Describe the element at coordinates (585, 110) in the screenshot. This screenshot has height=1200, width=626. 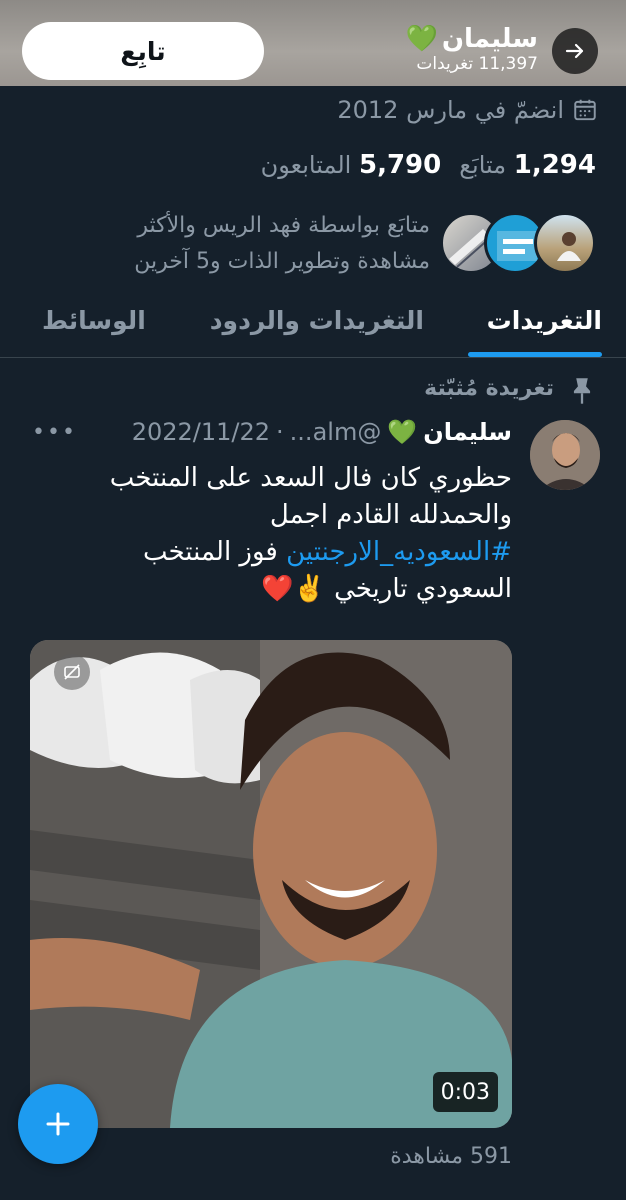
I see `calendar-icon` at that location.